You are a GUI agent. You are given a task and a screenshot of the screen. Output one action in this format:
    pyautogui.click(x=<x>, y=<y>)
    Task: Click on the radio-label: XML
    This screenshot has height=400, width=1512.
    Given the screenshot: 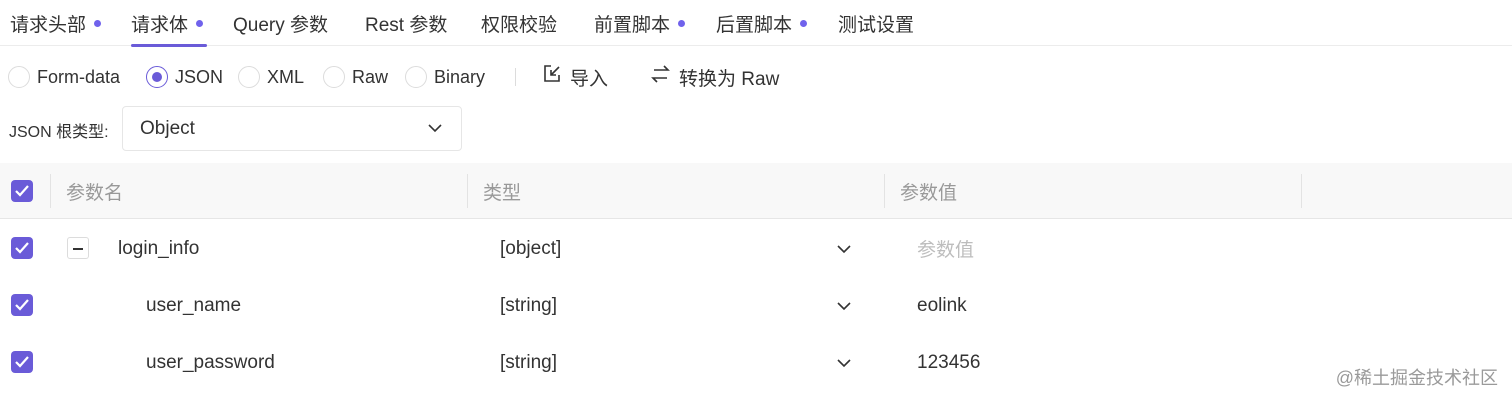 What is the action you would take?
    pyautogui.click(x=286, y=76)
    